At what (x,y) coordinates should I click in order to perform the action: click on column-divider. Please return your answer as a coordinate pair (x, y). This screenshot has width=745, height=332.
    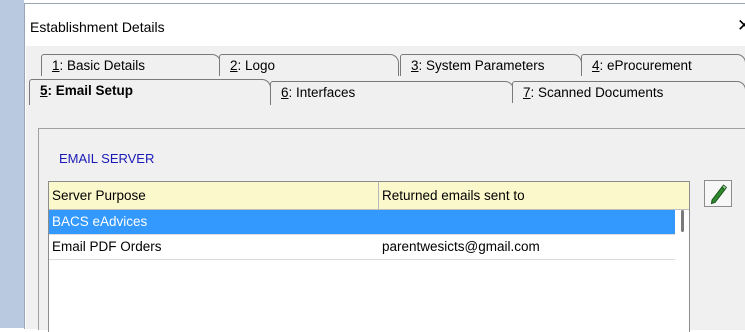
    Looking at the image, I should click on (378, 195).